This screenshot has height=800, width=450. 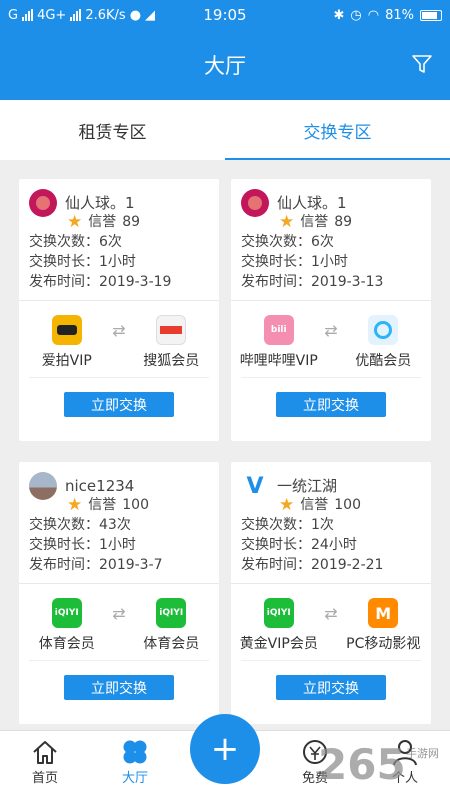 What do you see at coordinates (171, 644) in the screenshot?
I see `app-to-name: 体育会员` at bounding box center [171, 644].